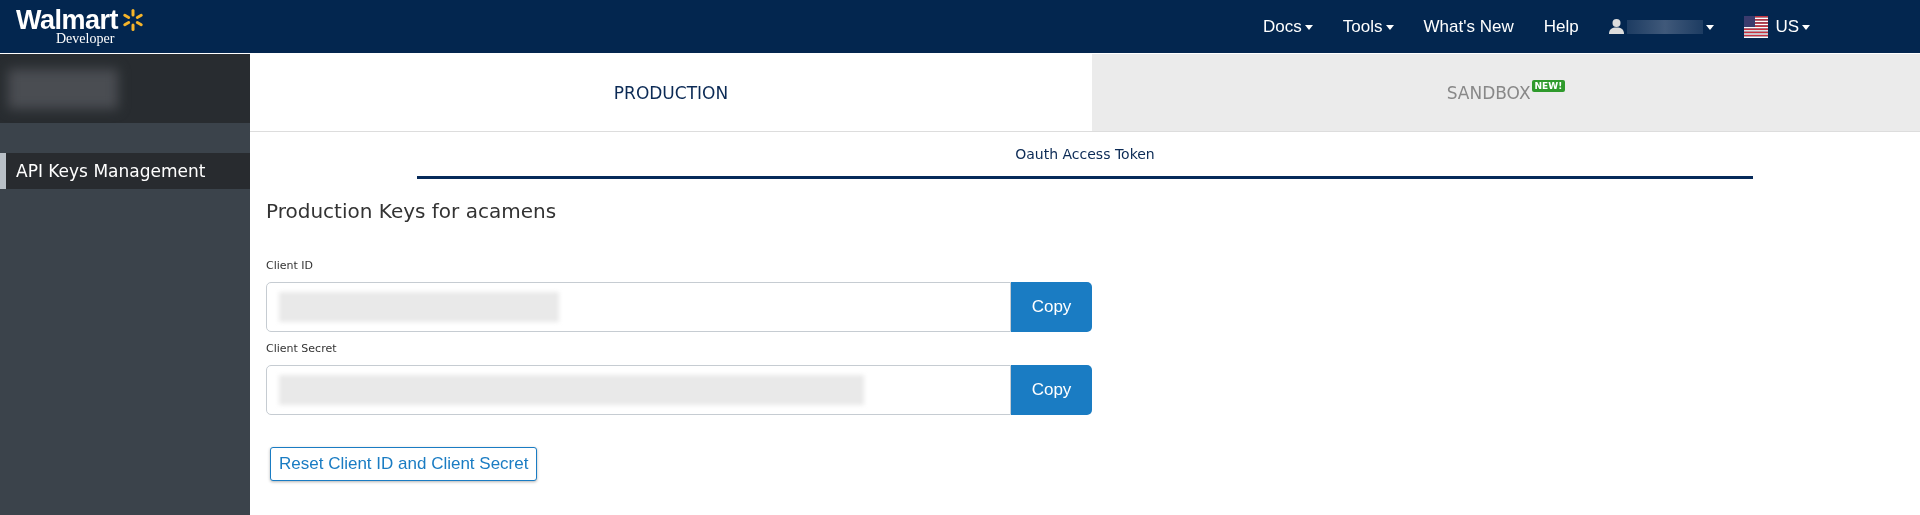  What do you see at coordinates (1506, 92) in the screenshot?
I see `tab: SANDBOX NEW!` at bounding box center [1506, 92].